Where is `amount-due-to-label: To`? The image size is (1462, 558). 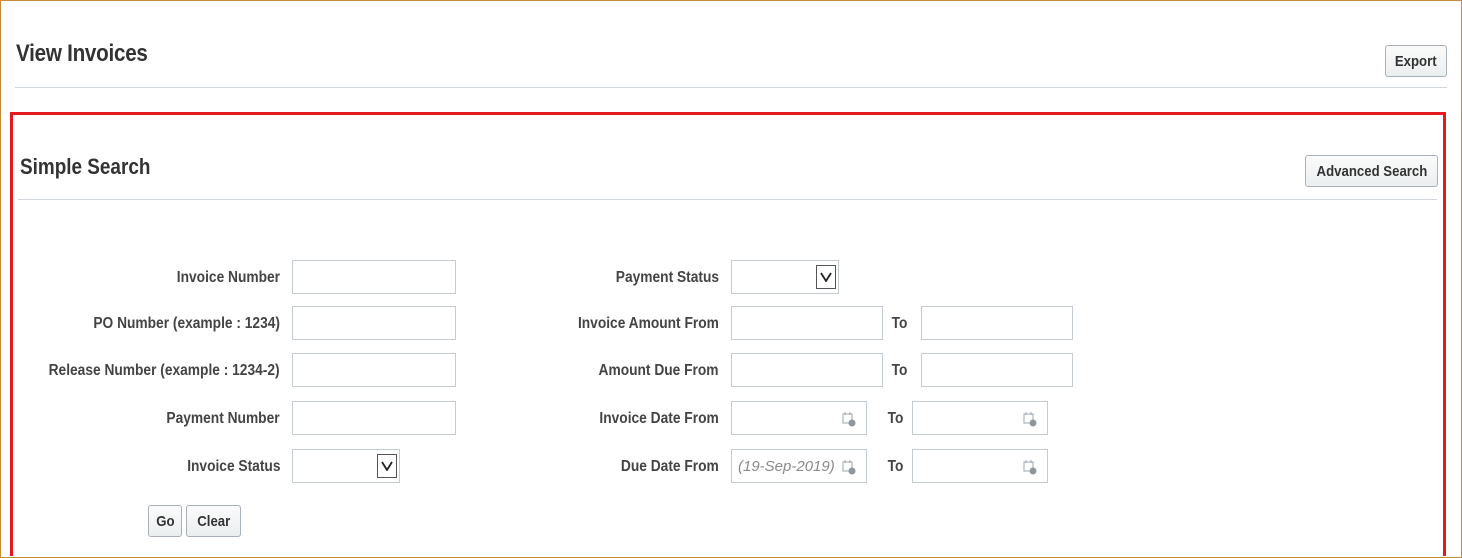
amount-due-to-label: To is located at coordinates (899, 370).